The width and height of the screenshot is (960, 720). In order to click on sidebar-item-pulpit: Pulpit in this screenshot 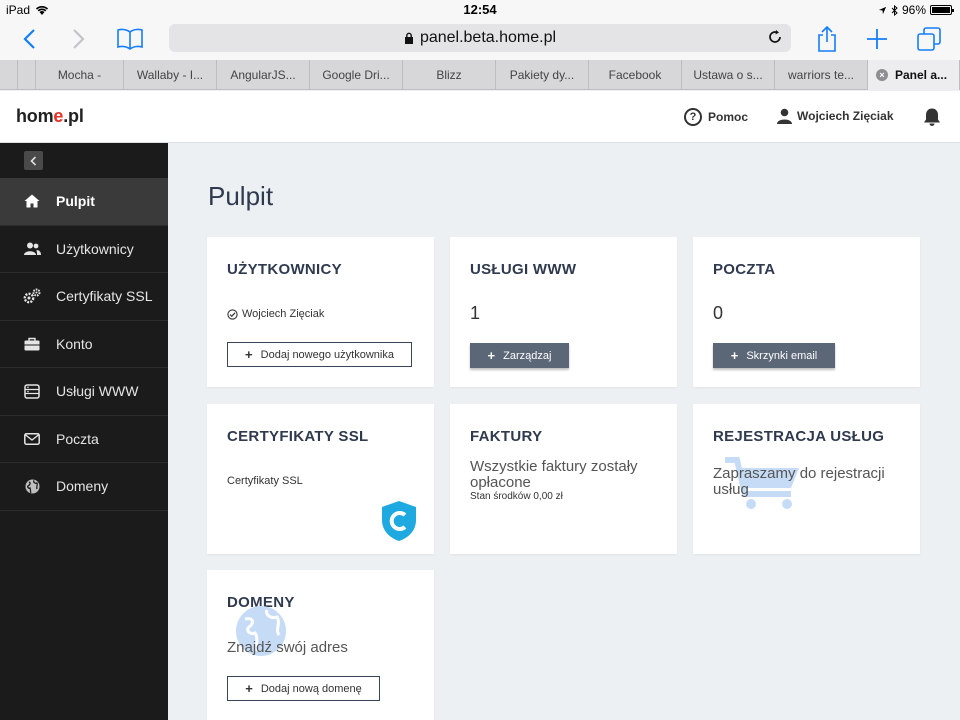, I will do `click(84, 202)`.